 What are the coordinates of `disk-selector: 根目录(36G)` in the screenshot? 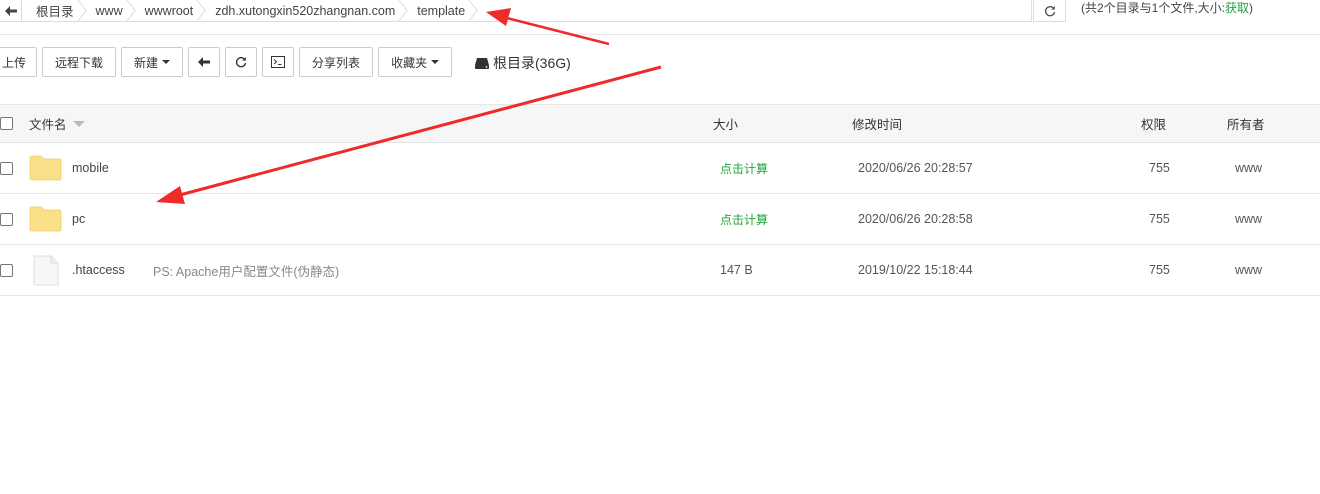 It's located at (523, 63).